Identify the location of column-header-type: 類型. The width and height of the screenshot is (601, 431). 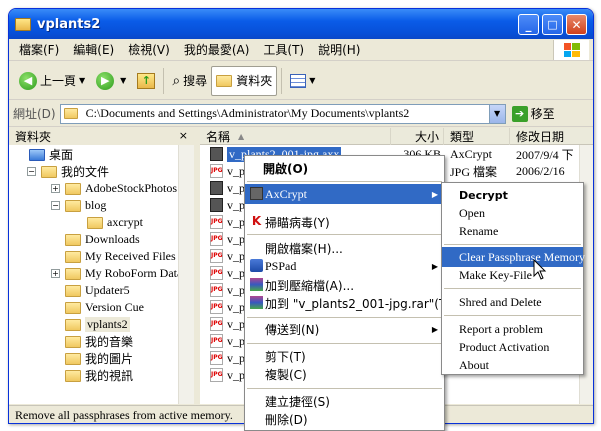
(477, 136).